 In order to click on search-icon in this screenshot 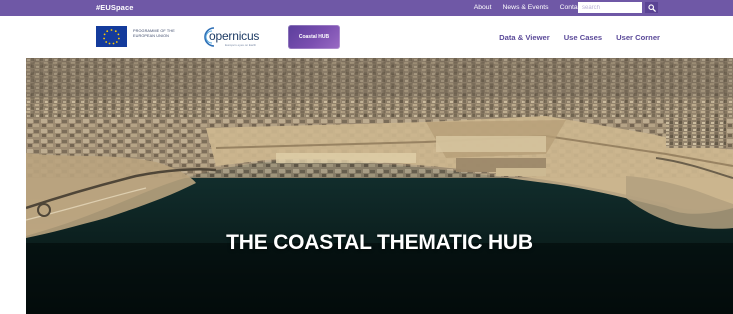, I will do `click(651, 7)`.